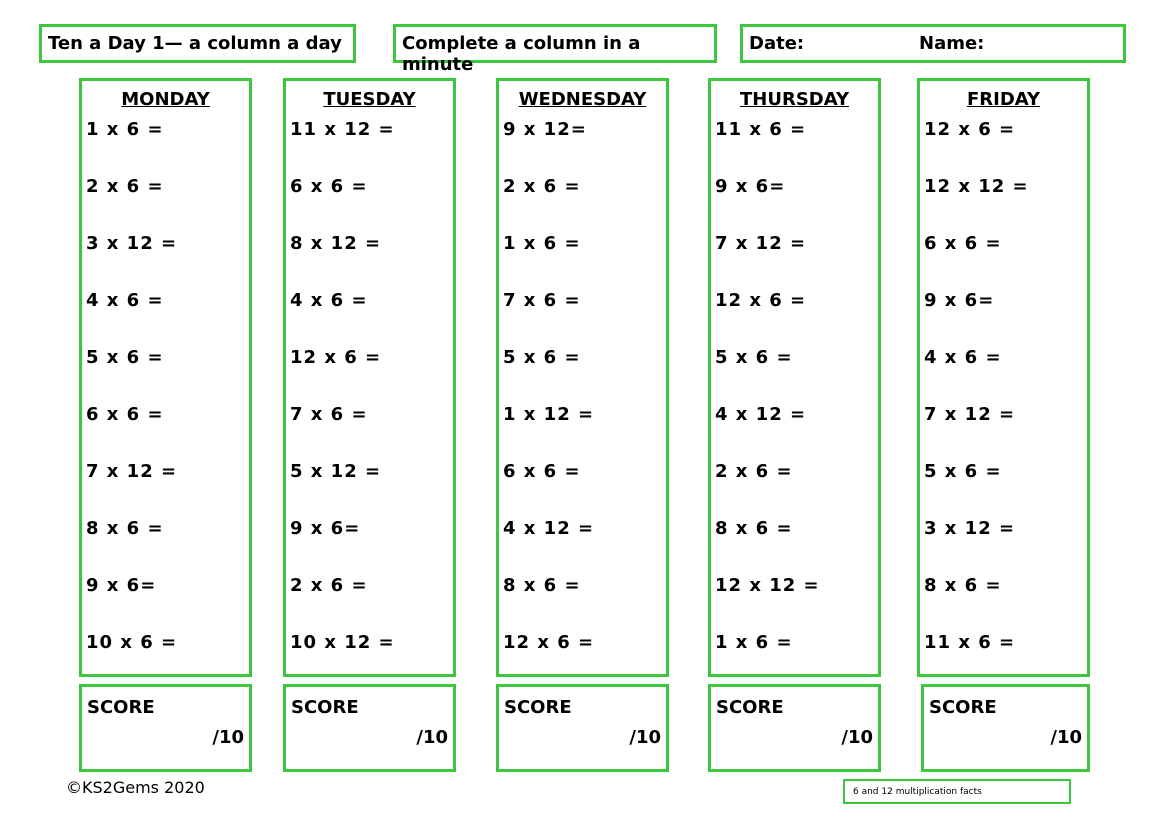 The image size is (1170, 827). I want to click on question: 10 x 12 =, so click(342, 642).